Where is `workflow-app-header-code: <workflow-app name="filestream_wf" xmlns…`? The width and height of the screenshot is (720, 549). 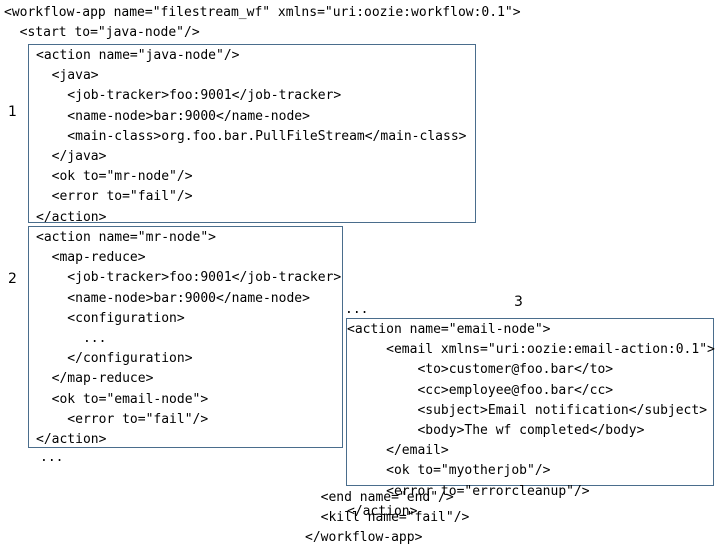
workflow-app-header-code: <workflow-app name="filestream_wf" xmlns… is located at coordinates (262, 23).